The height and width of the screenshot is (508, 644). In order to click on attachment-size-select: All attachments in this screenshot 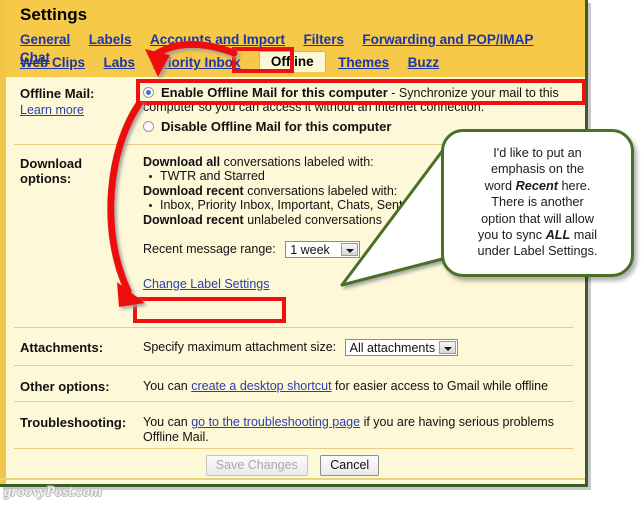, I will do `click(401, 347)`.